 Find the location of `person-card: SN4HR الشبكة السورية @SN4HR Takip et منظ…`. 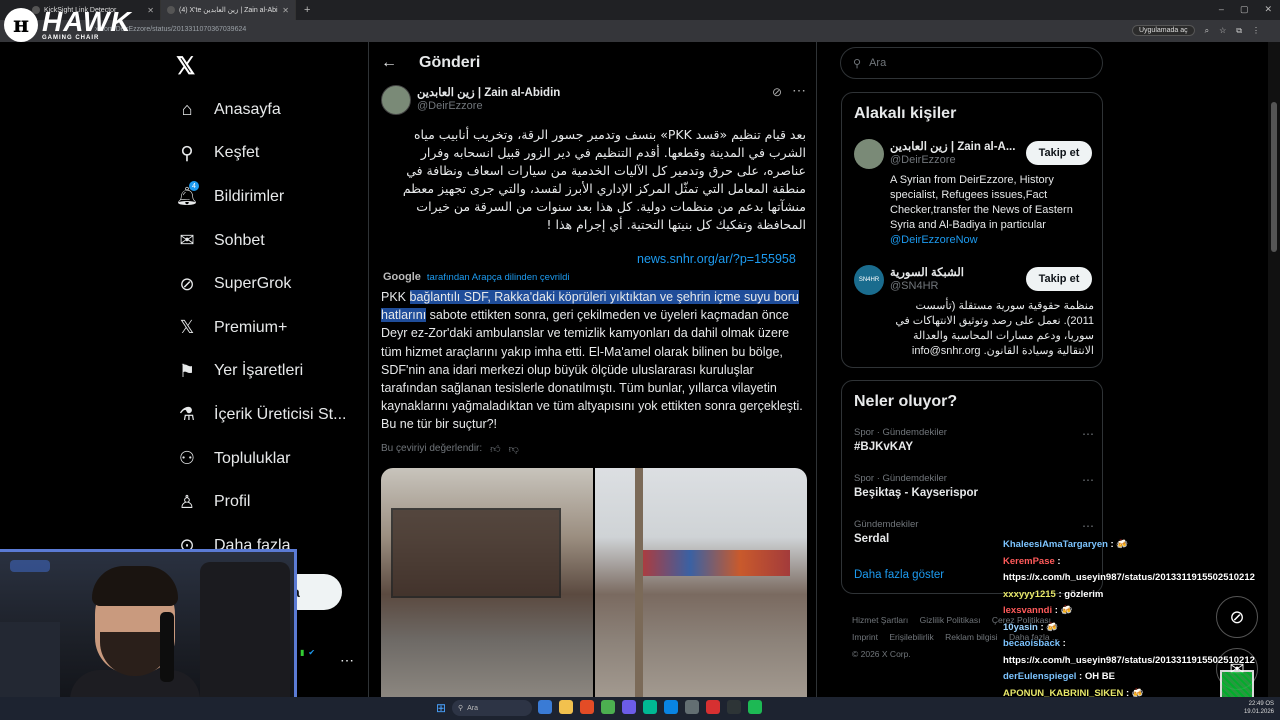

person-card: SN4HR الشبكة السورية @SN4HR Takip et منظ… is located at coordinates (974, 315).